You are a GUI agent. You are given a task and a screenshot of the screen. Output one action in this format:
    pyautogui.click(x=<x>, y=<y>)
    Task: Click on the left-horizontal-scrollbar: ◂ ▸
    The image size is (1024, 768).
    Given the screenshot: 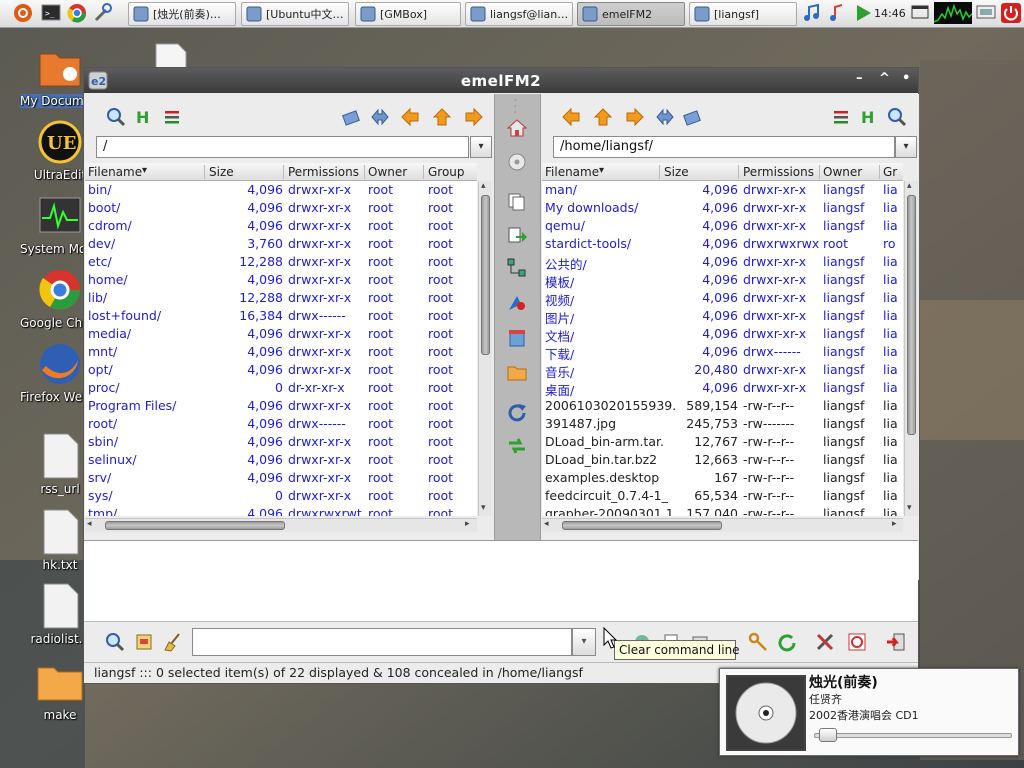 What is the action you would take?
    pyautogui.click(x=281, y=525)
    